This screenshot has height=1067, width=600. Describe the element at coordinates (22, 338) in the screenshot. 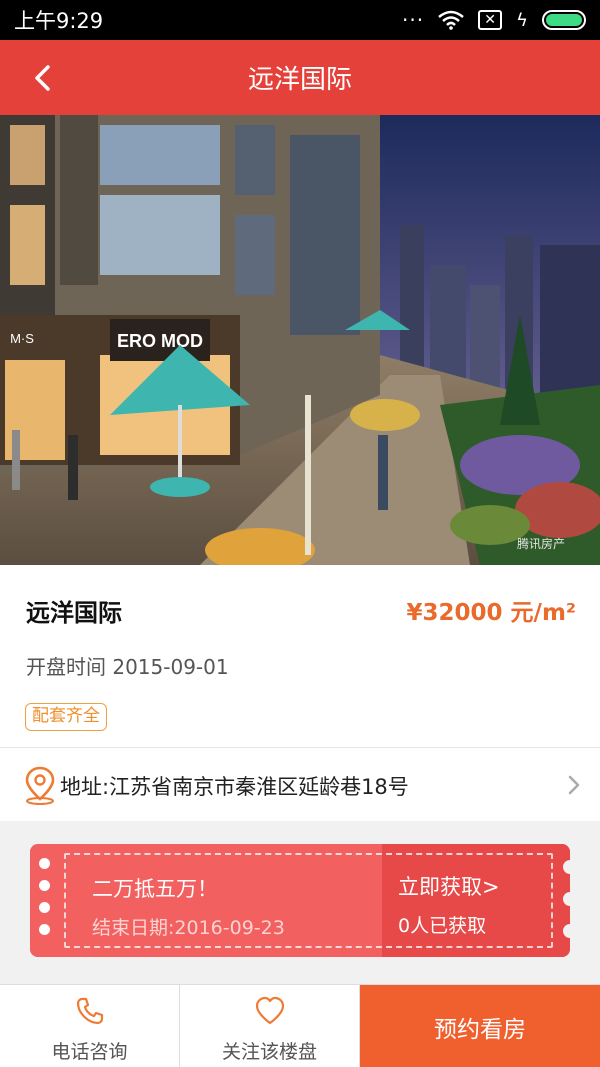

I see `shop-sign-small: M·S` at that location.